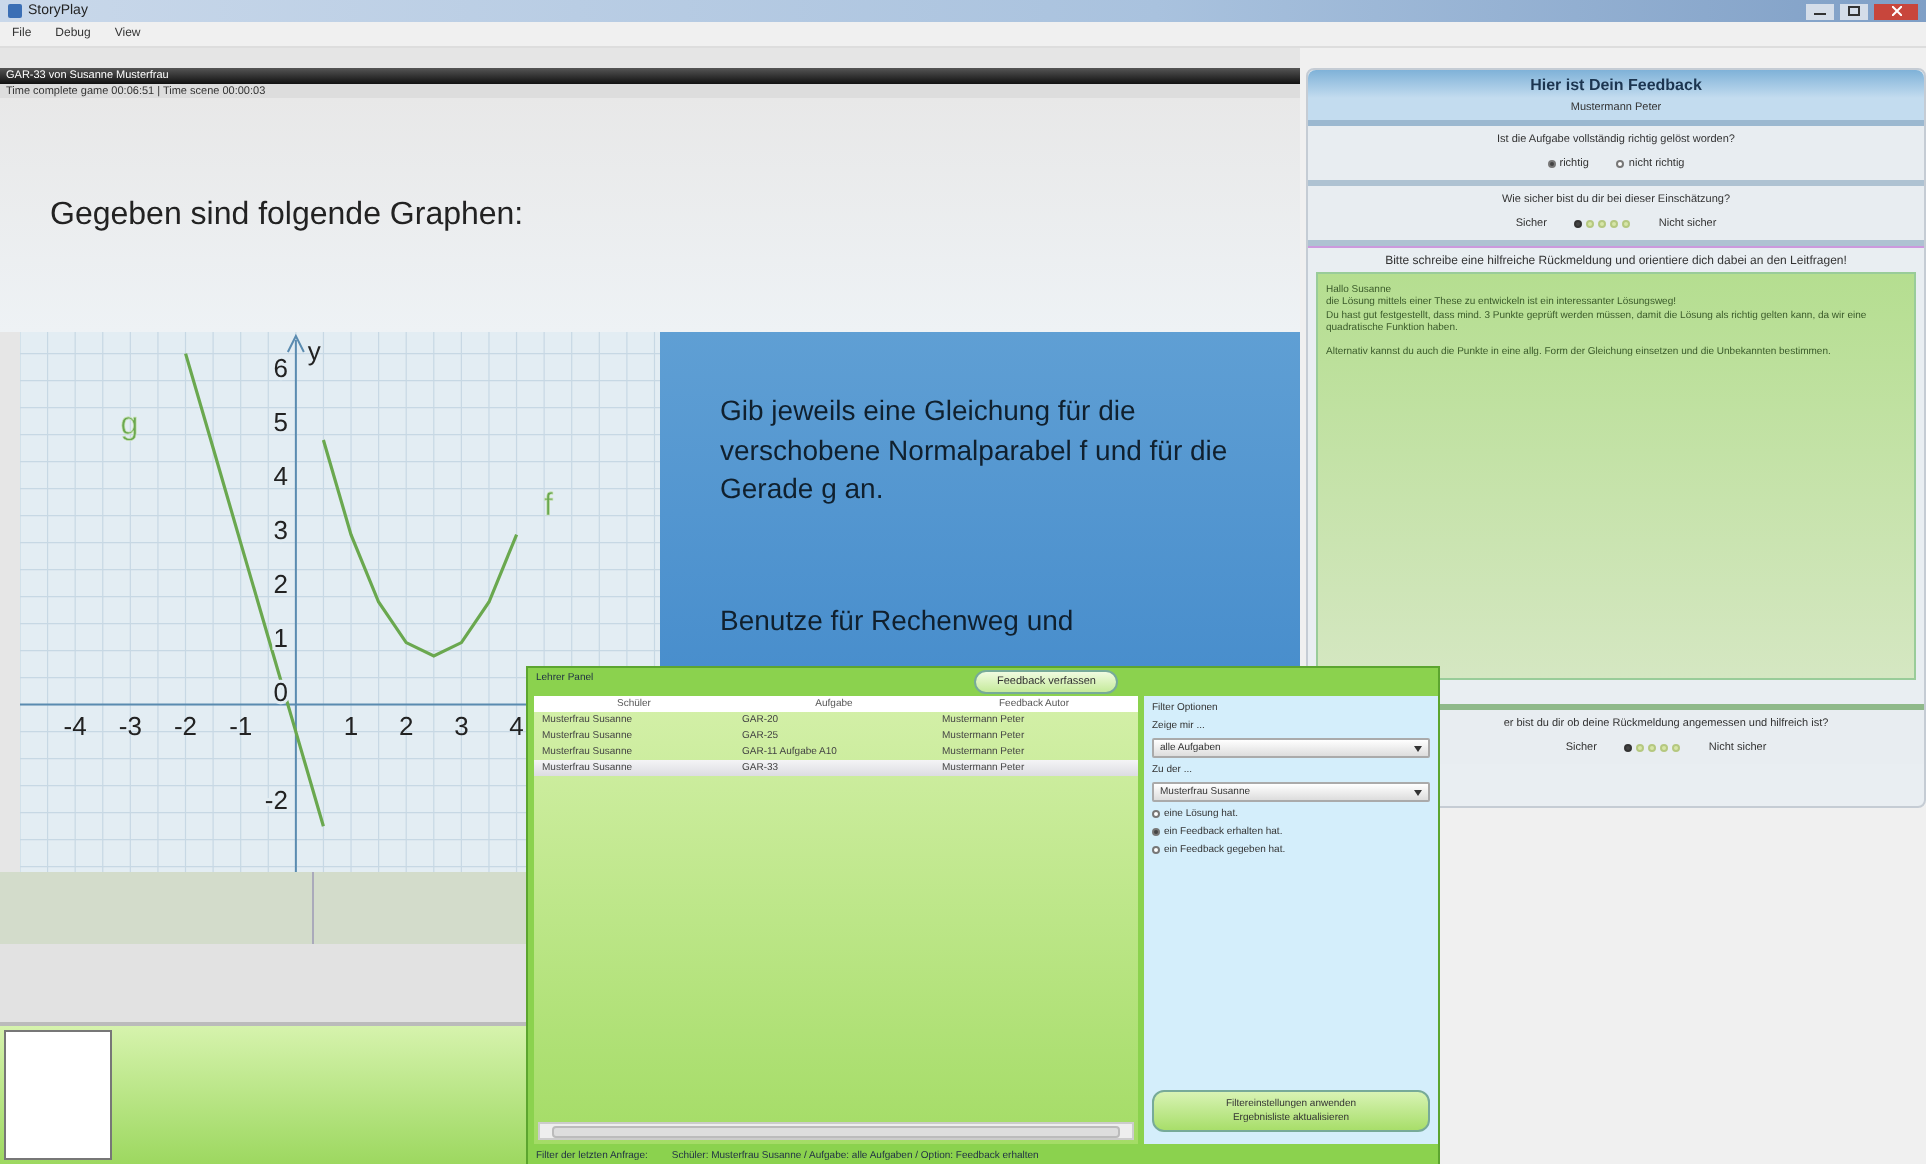 The image size is (1926, 1164). I want to click on y-tick-label: 4, so click(280, 475).